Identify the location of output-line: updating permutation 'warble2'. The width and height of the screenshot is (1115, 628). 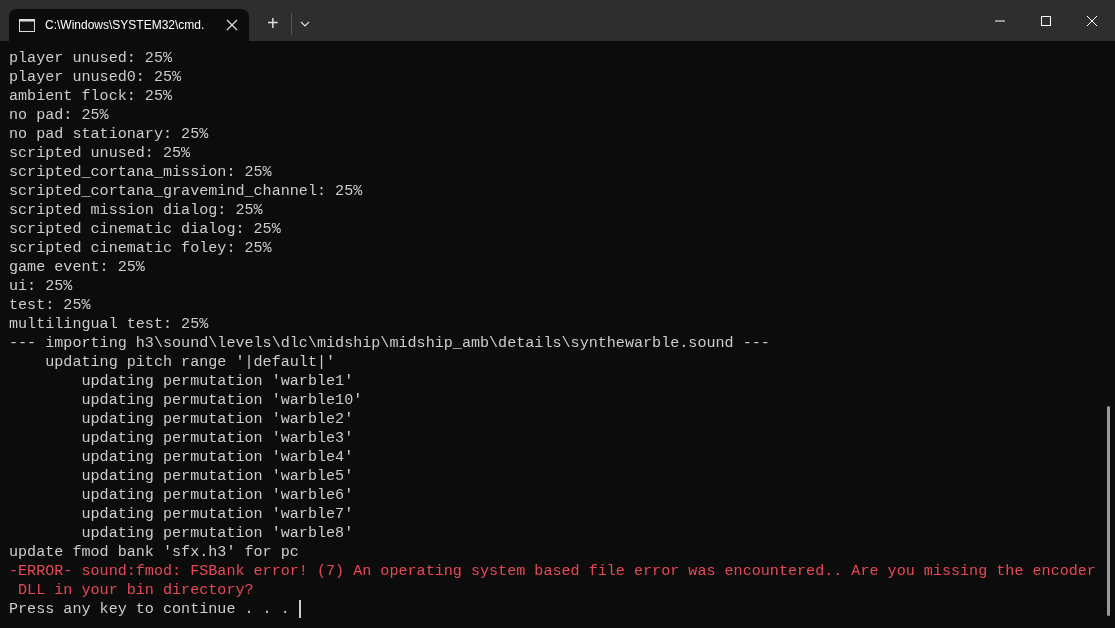
(217, 419).